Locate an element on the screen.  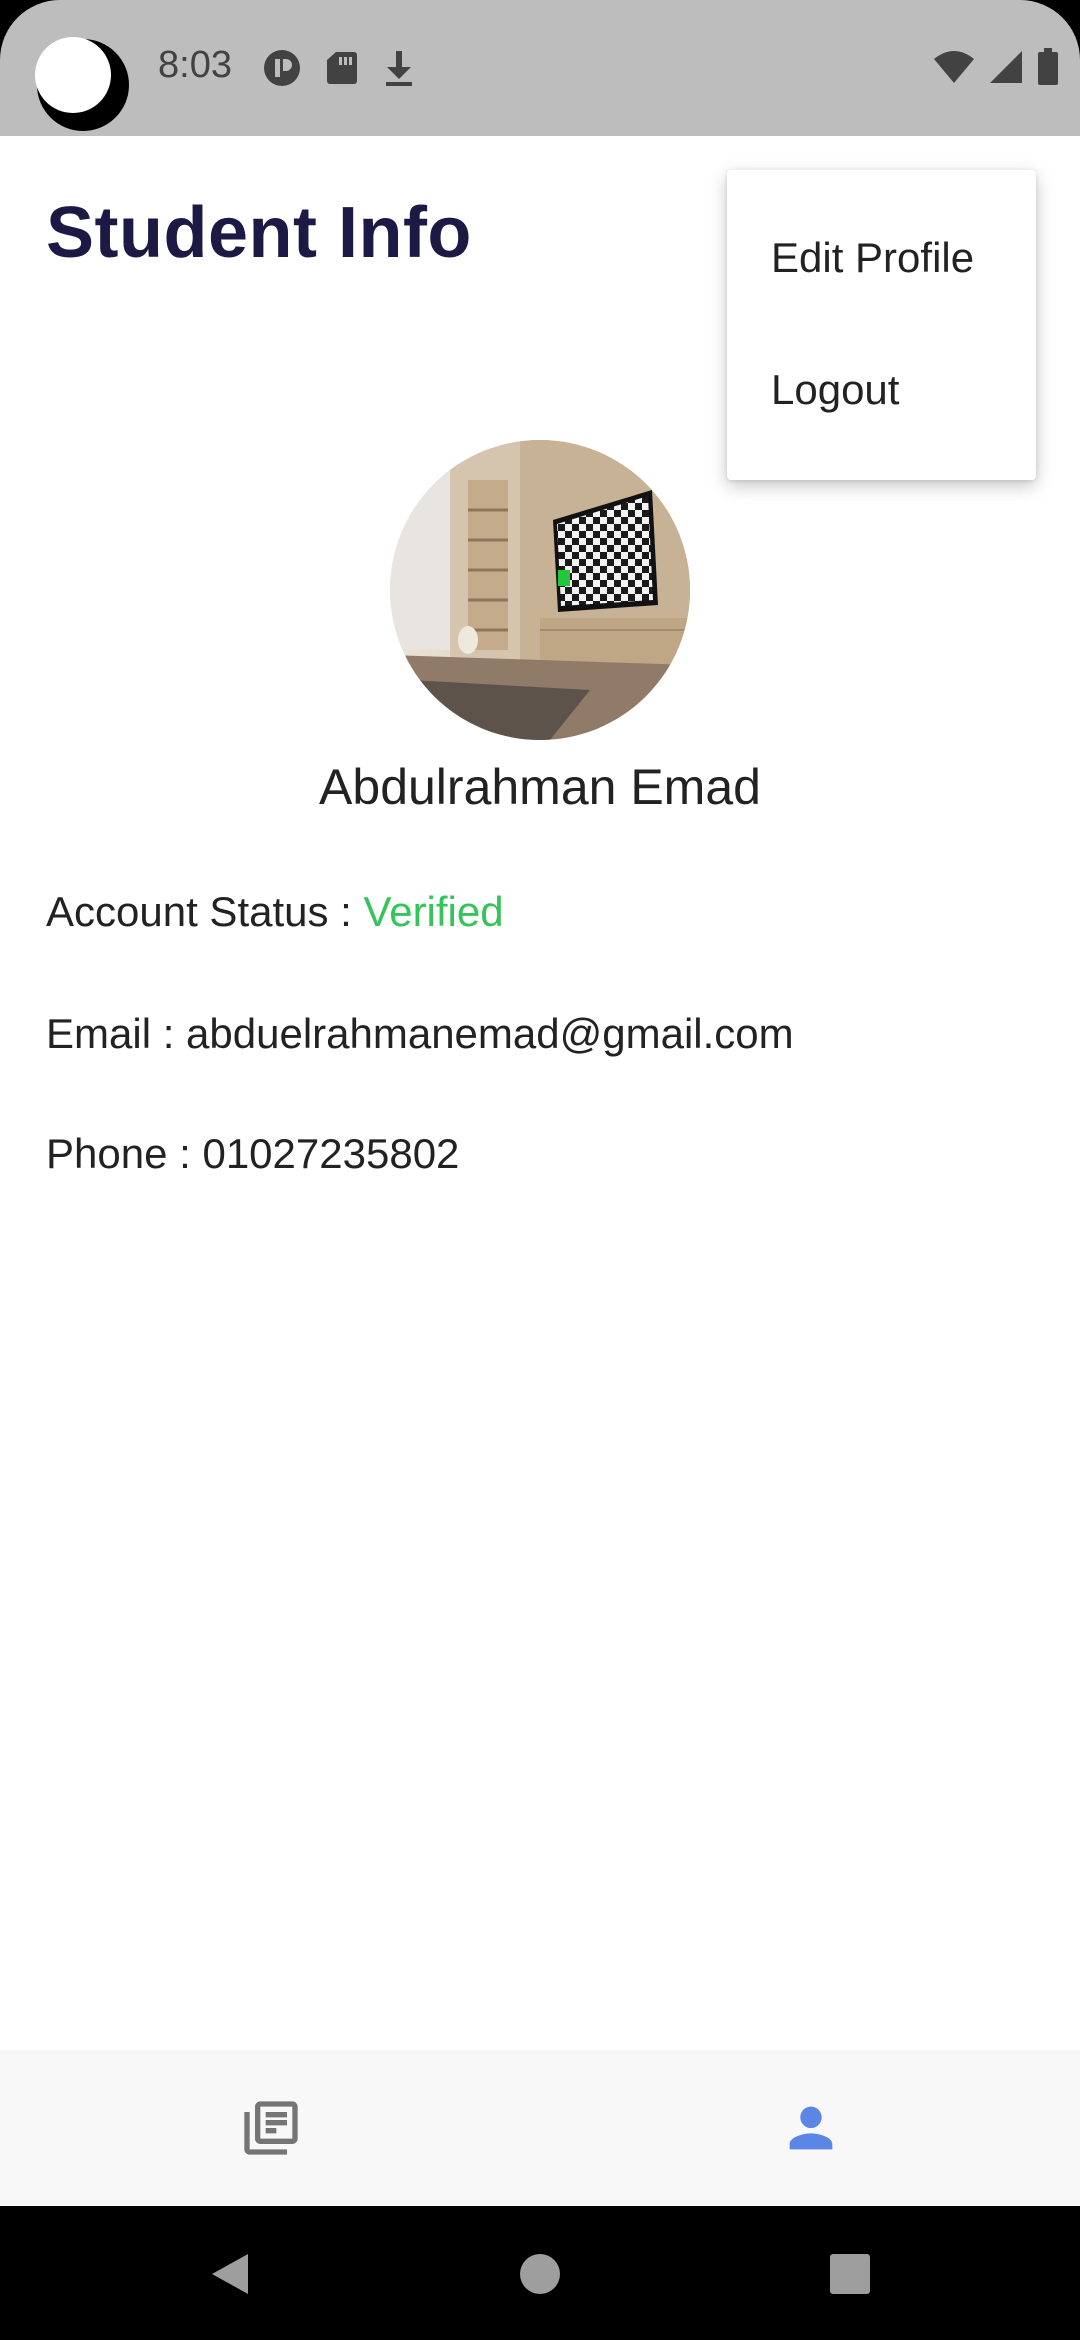
email-row: Email : abduelrahmanemad@gmail.com is located at coordinates (420, 1034).